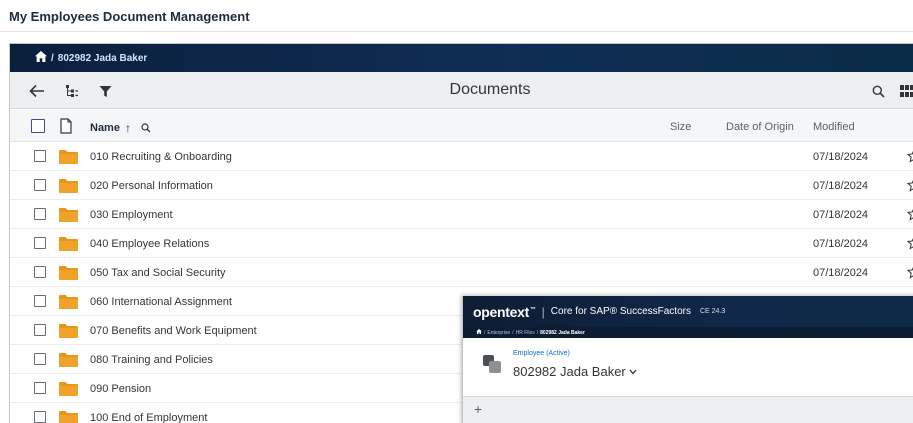 The image size is (913, 423). I want to click on grid-view-icon, so click(905, 91).